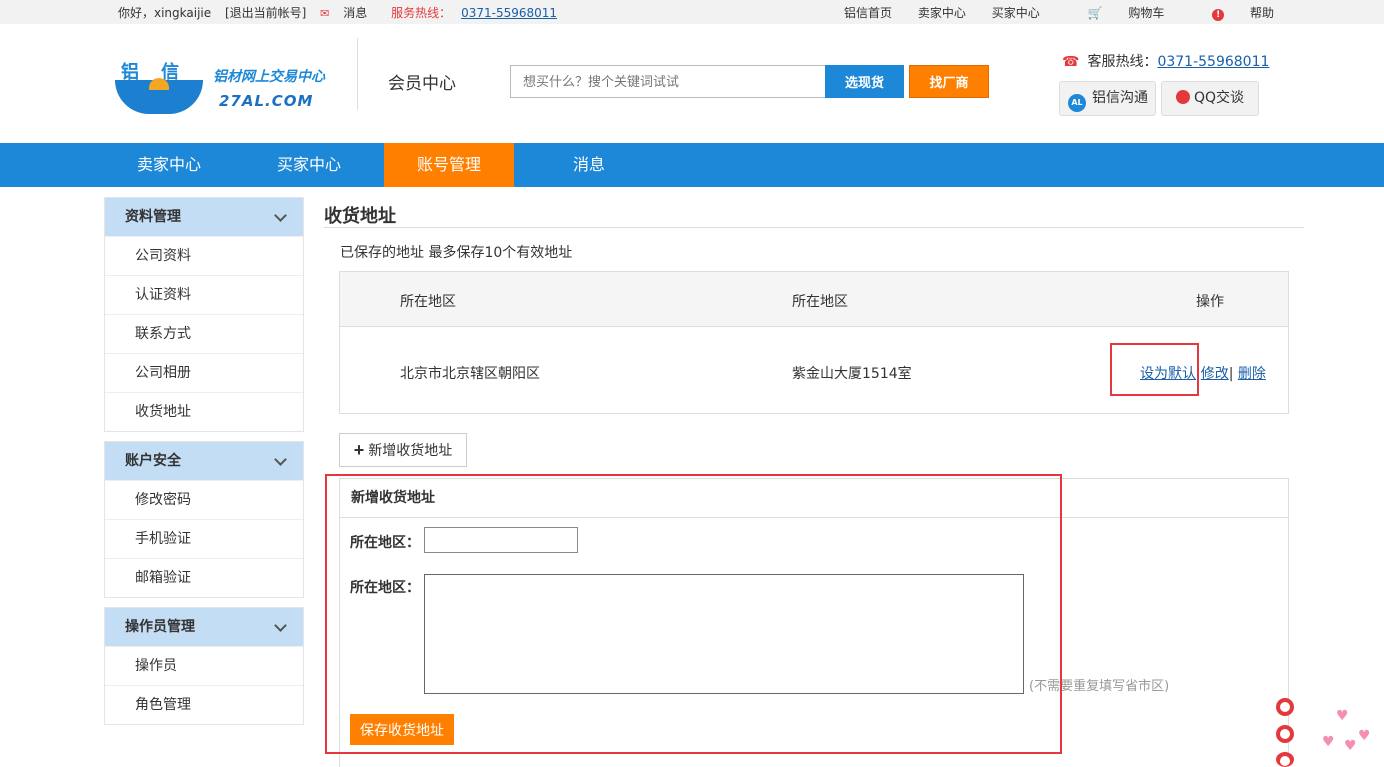  What do you see at coordinates (1095, 13) in the screenshot?
I see `cart-icon: 🛒` at bounding box center [1095, 13].